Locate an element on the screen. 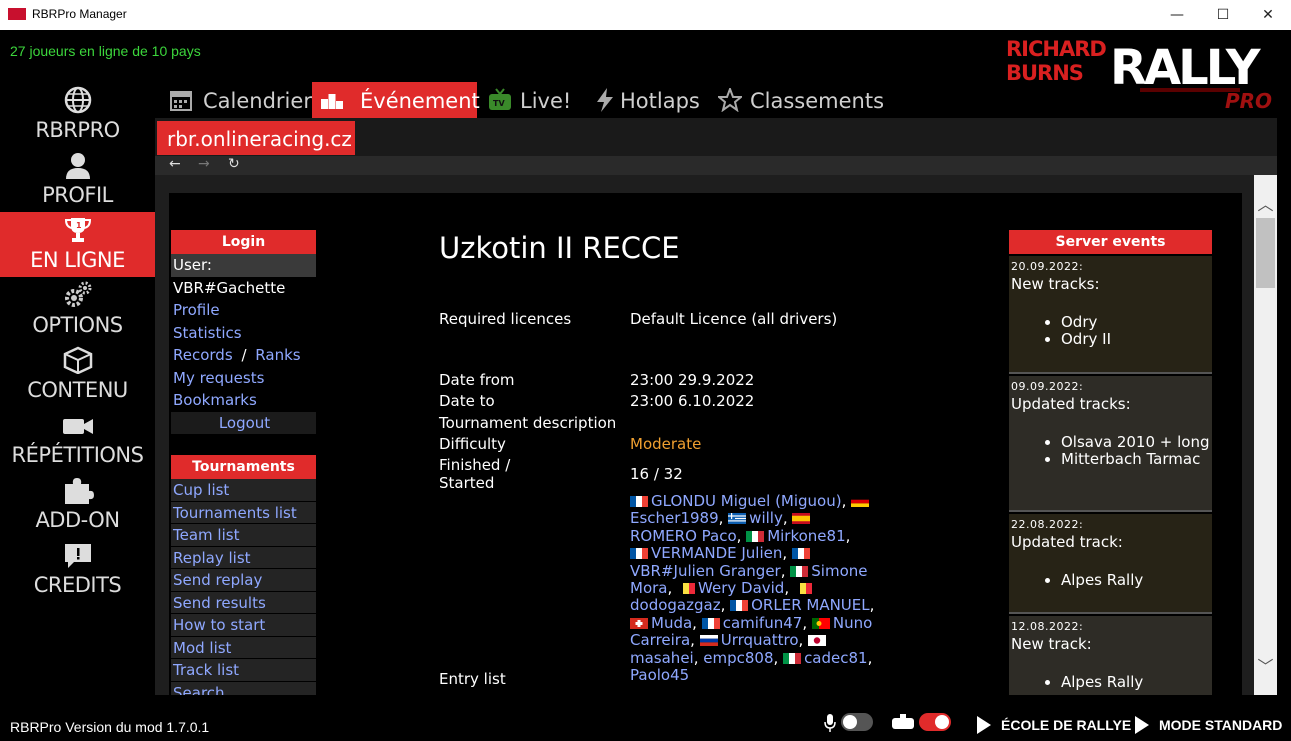  ecole-de-rallye-button: ÉCOLE DE RALLYE is located at coordinates (1054, 725).